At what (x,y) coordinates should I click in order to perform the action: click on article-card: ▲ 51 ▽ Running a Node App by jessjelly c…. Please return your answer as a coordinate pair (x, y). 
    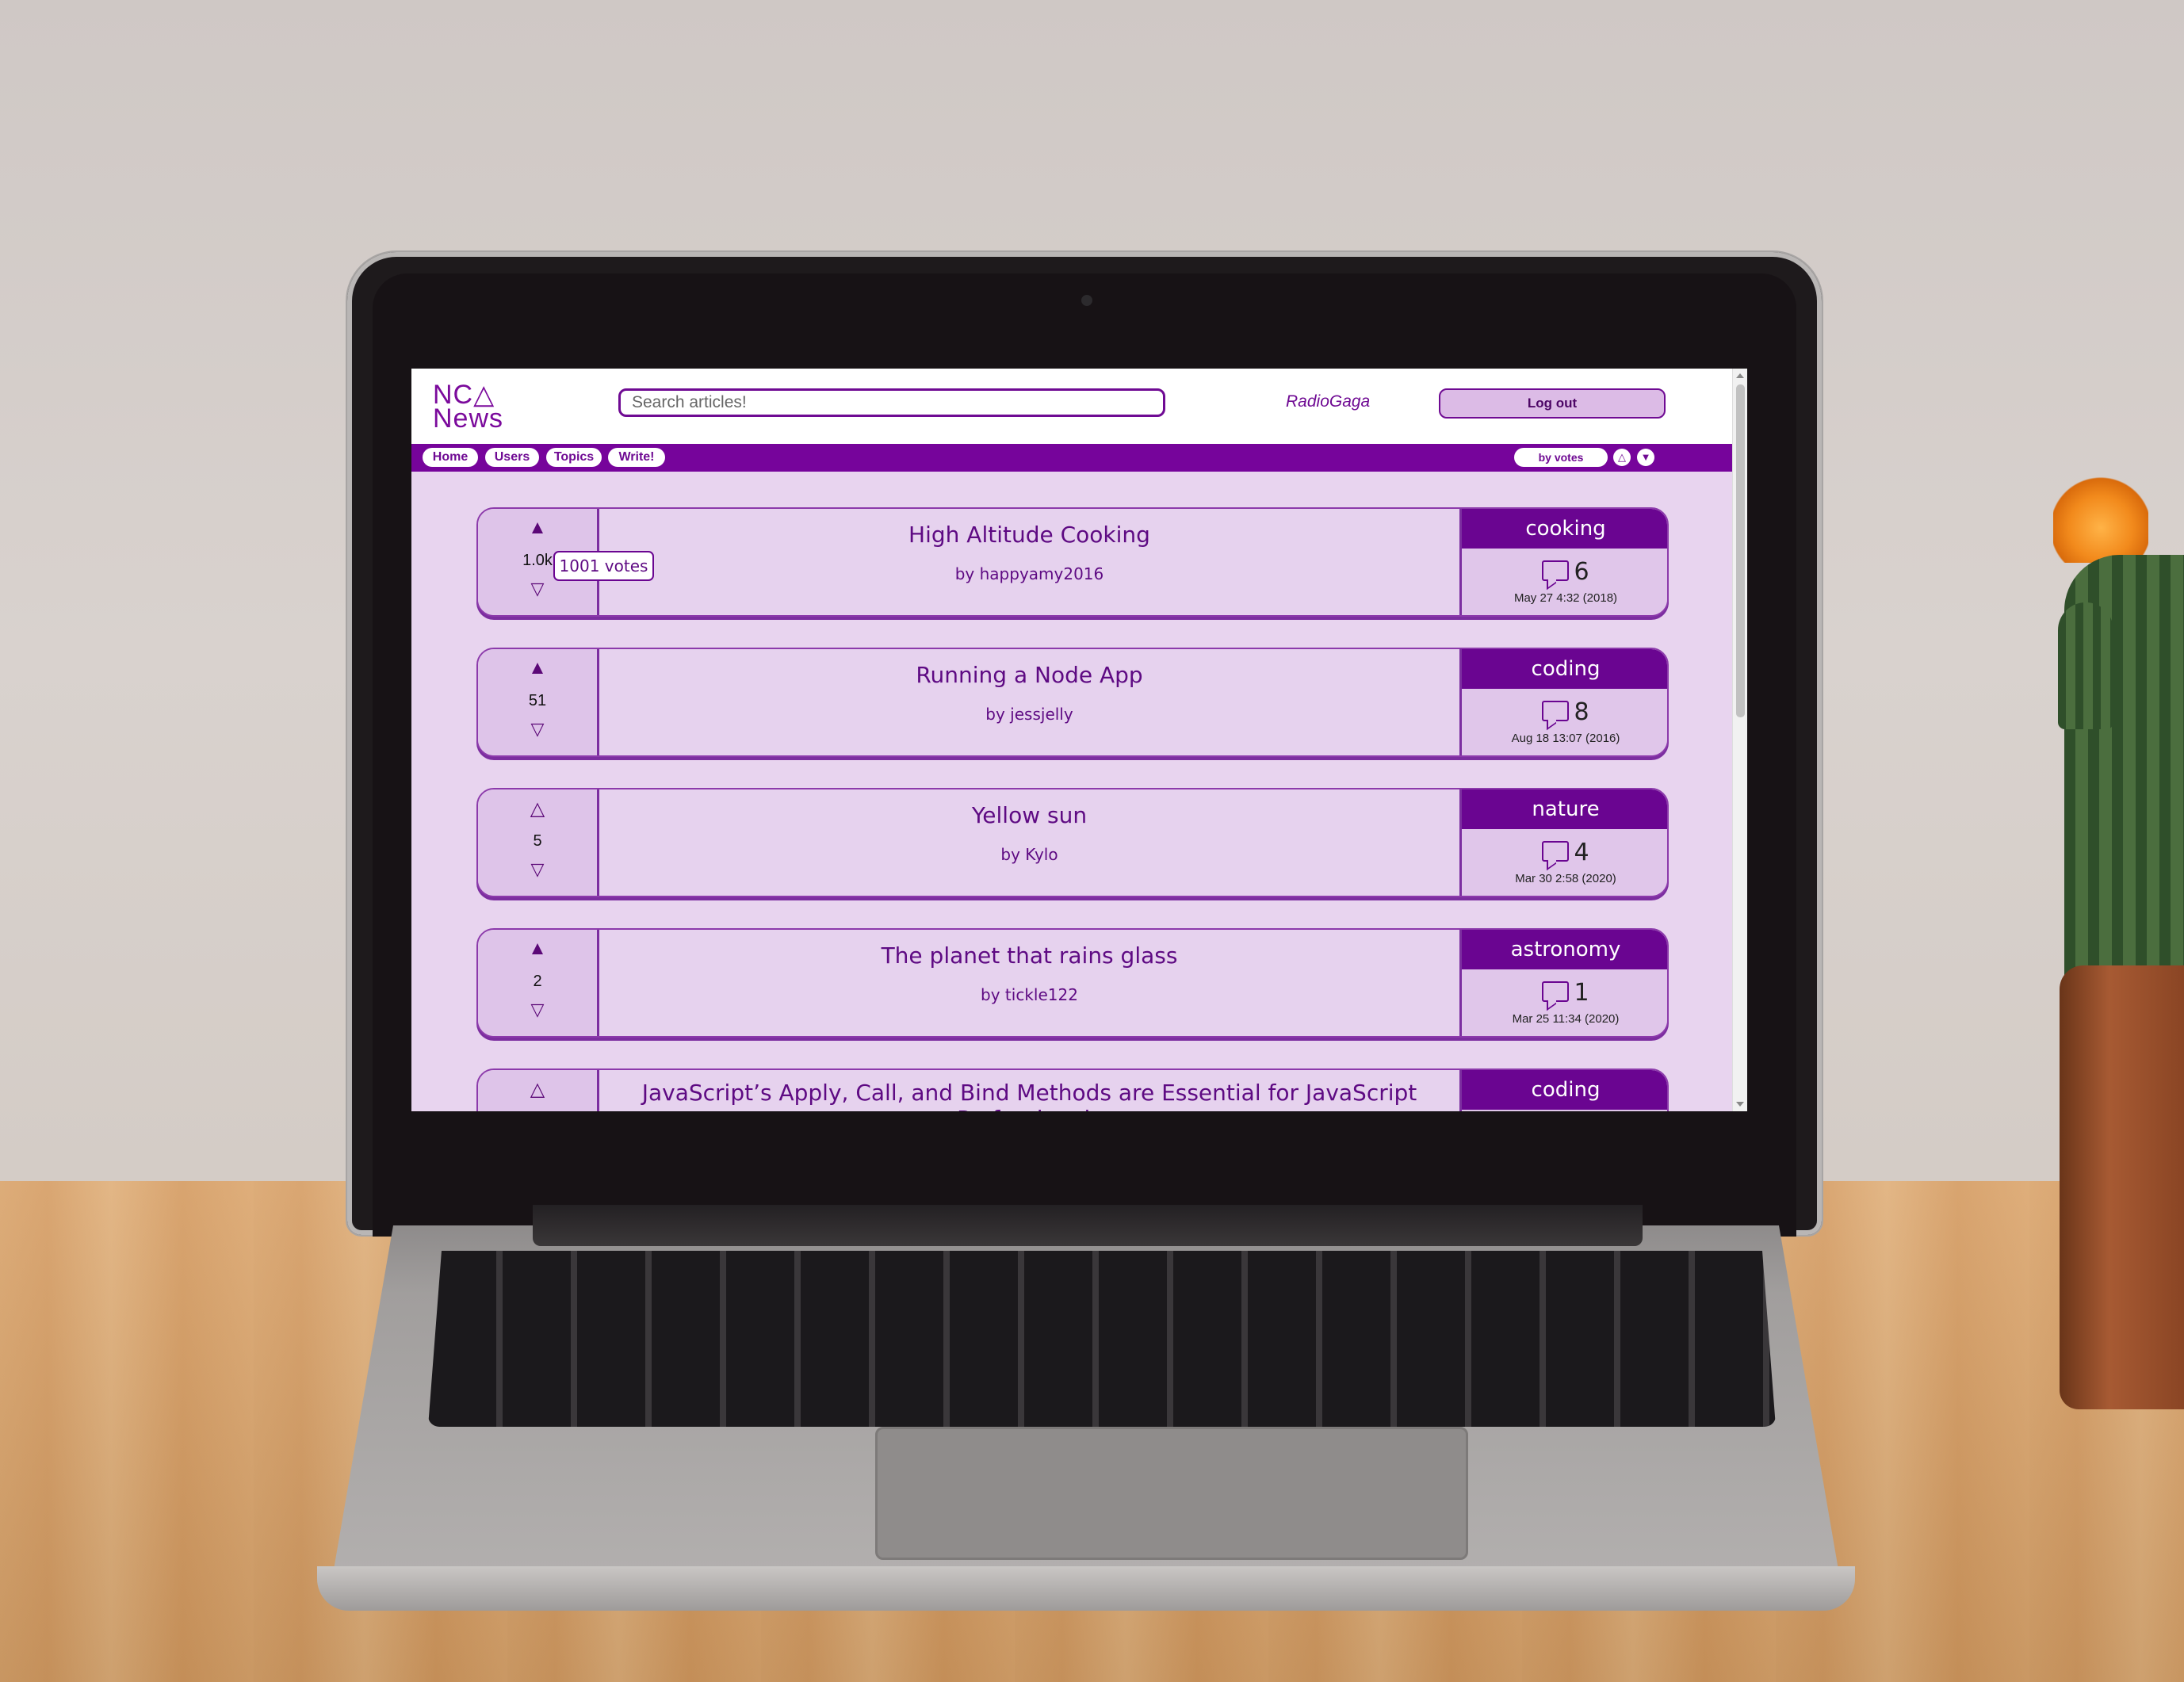
    Looking at the image, I should click on (1072, 703).